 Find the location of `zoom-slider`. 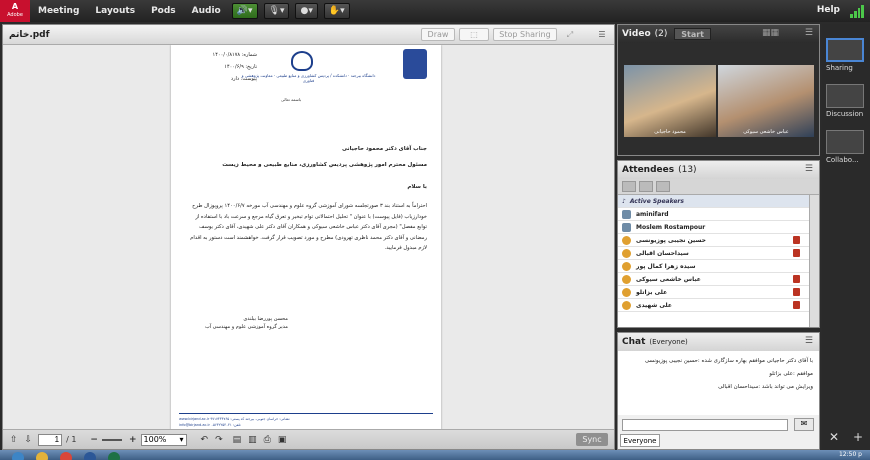

zoom-slider is located at coordinates (111, 439).